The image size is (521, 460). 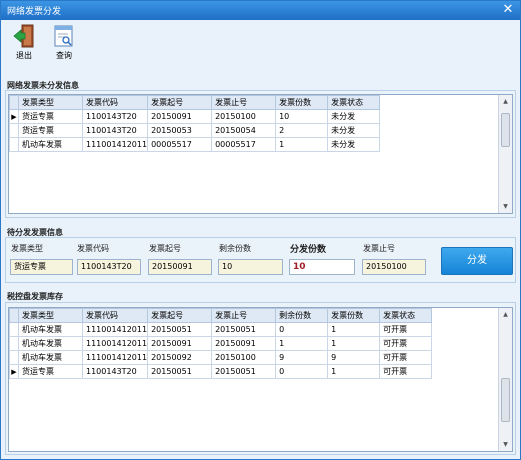 I want to click on row-indicator-header, so click(x=14, y=315).